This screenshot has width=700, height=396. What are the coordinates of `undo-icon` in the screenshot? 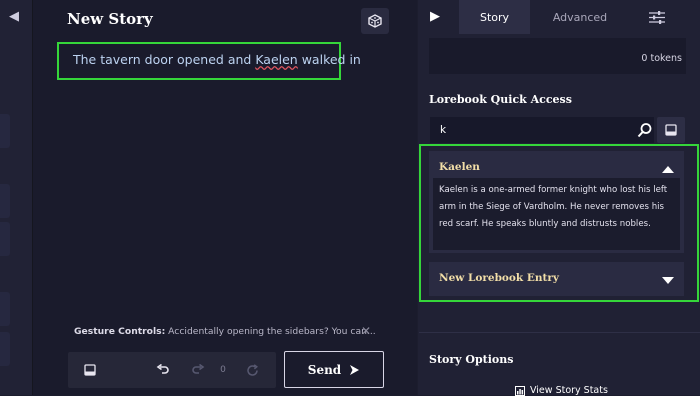 It's located at (162, 369).